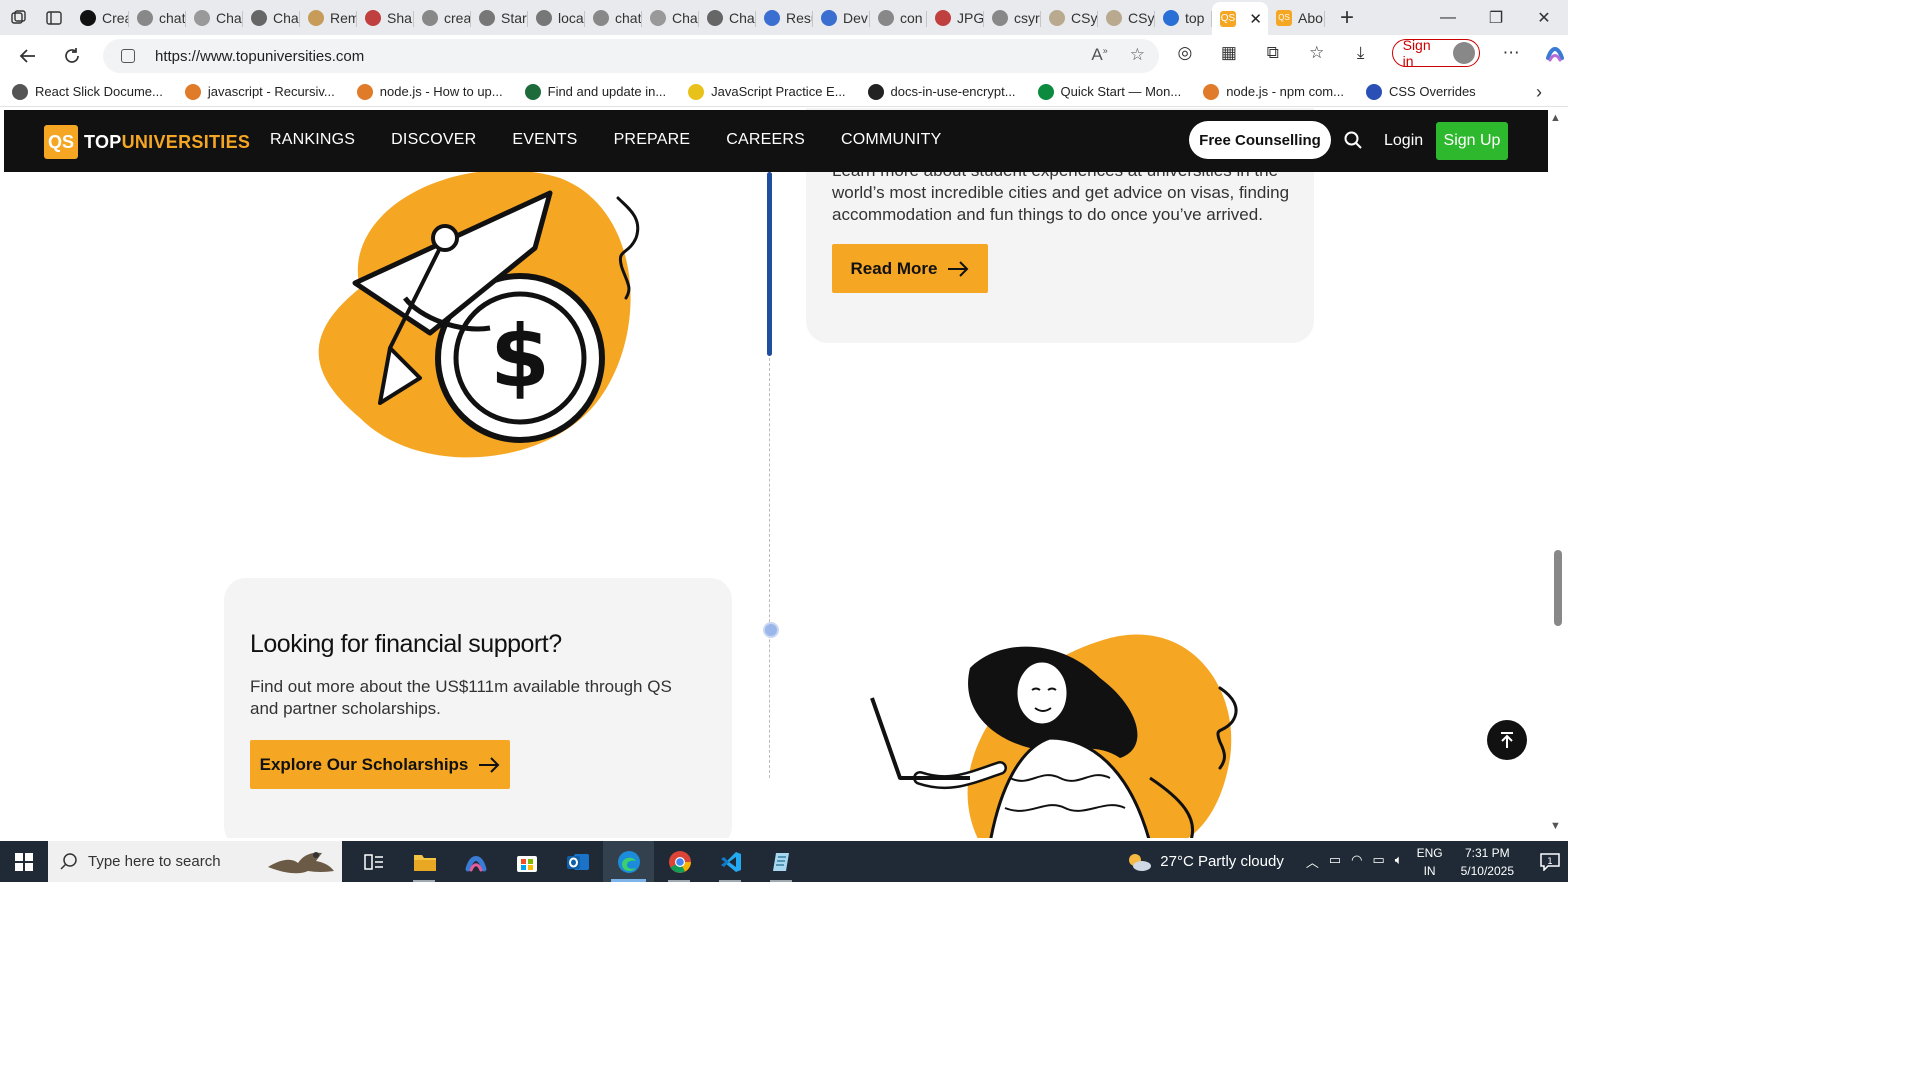 Image resolution: width=1920 pixels, height=1080 pixels. What do you see at coordinates (1027, 17) in the screenshot?
I see `tab-label: csyr` at bounding box center [1027, 17].